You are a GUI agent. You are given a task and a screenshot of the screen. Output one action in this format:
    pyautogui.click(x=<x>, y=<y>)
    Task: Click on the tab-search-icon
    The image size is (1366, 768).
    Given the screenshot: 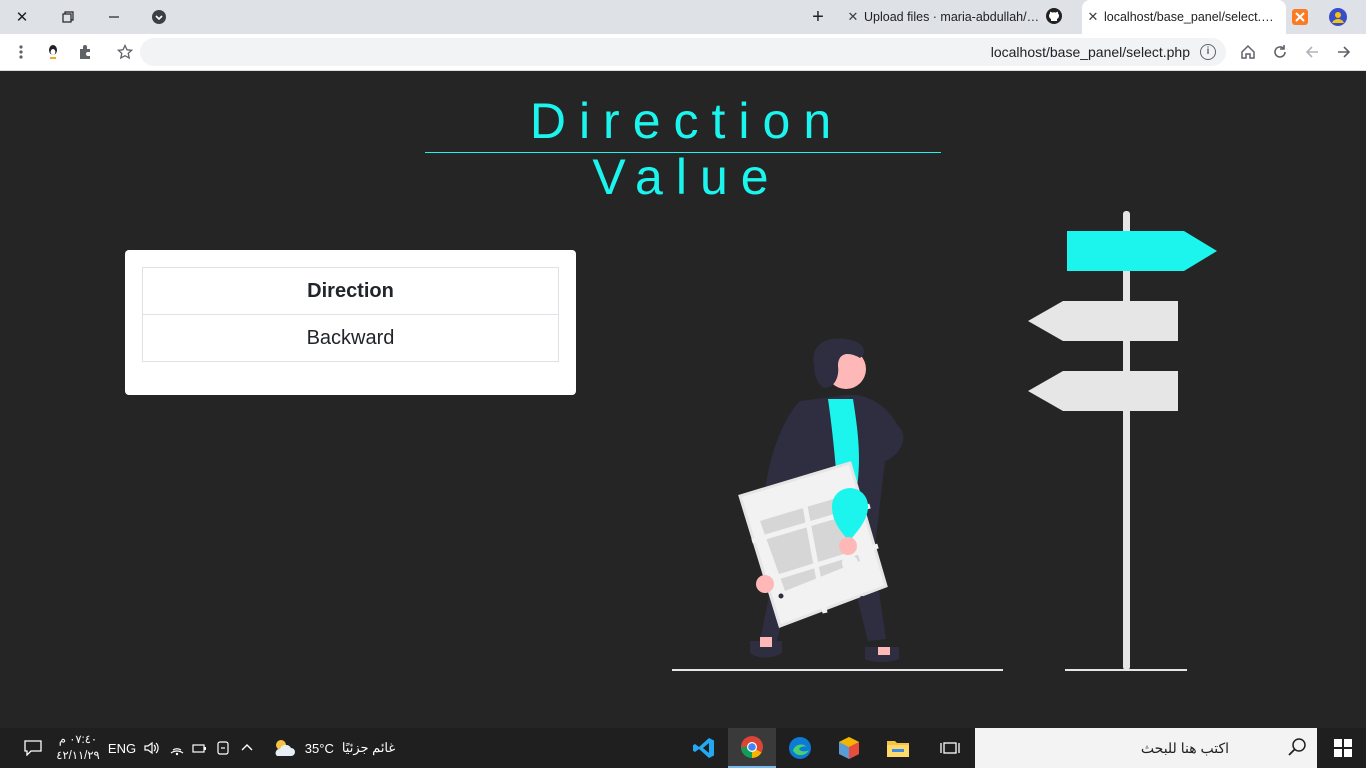 What is the action you would take?
    pyautogui.click(x=159, y=17)
    